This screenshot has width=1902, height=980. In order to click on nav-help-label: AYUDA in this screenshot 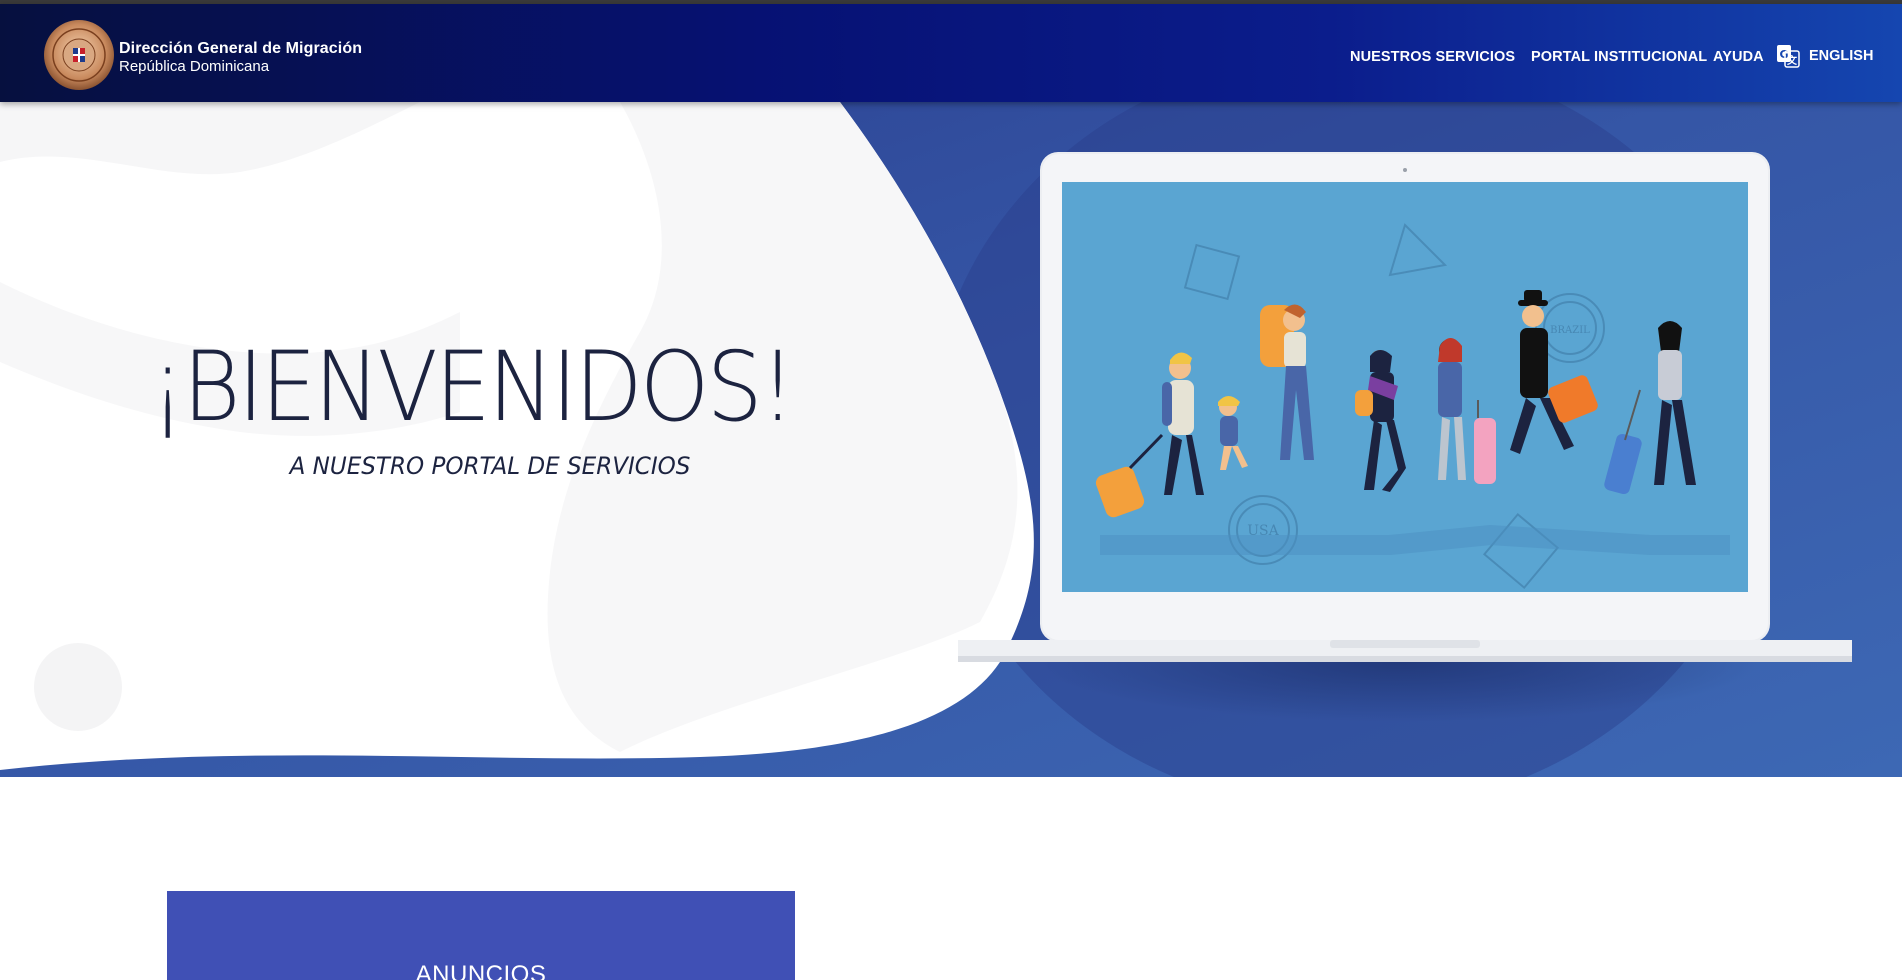, I will do `click(1738, 57)`.